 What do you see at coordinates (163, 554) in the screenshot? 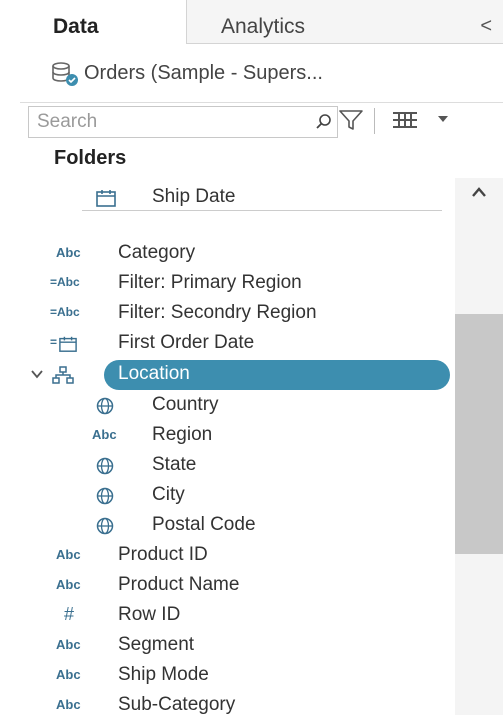
I see `field-label: Product ID` at bounding box center [163, 554].